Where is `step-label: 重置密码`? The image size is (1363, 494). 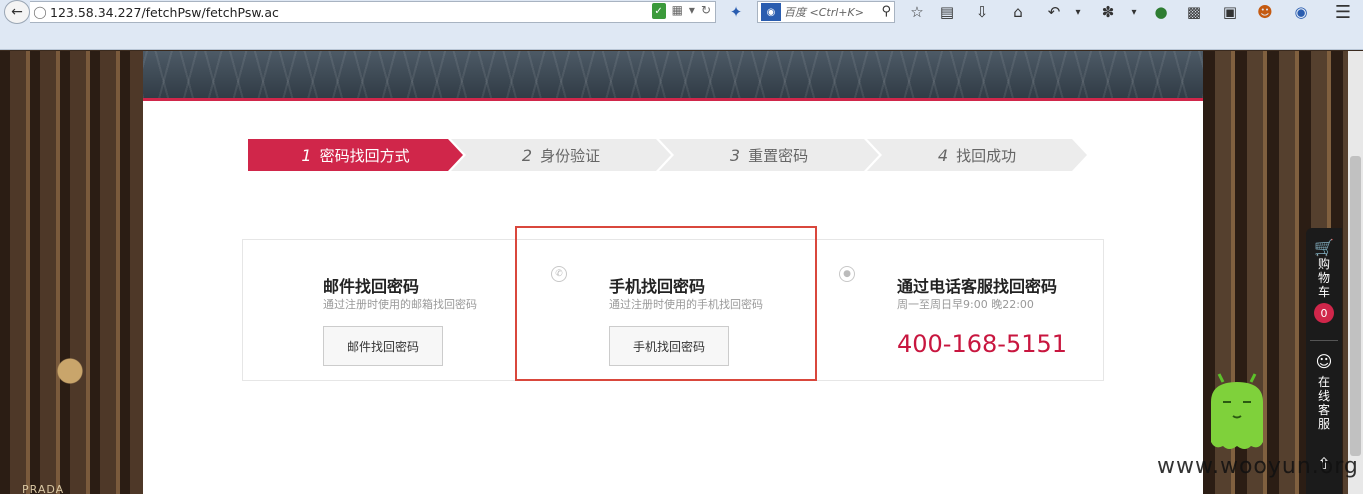
step-label: 重置密码 is located at coordinates (778, 155).